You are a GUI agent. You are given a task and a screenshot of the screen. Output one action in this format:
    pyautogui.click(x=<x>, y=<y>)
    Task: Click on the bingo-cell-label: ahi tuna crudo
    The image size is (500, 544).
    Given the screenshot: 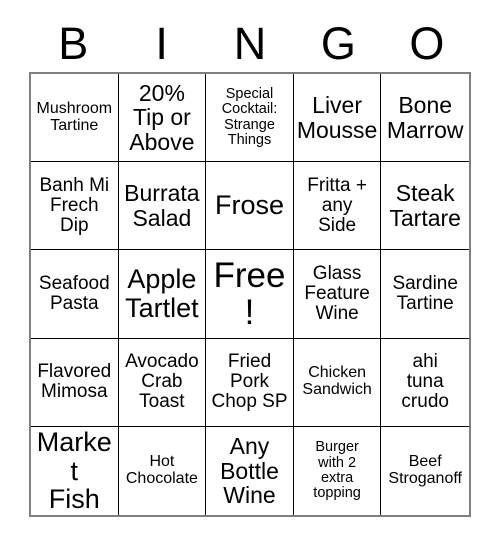 What is the action you would take?
    pyautogui.click(x=425, y=382)
    